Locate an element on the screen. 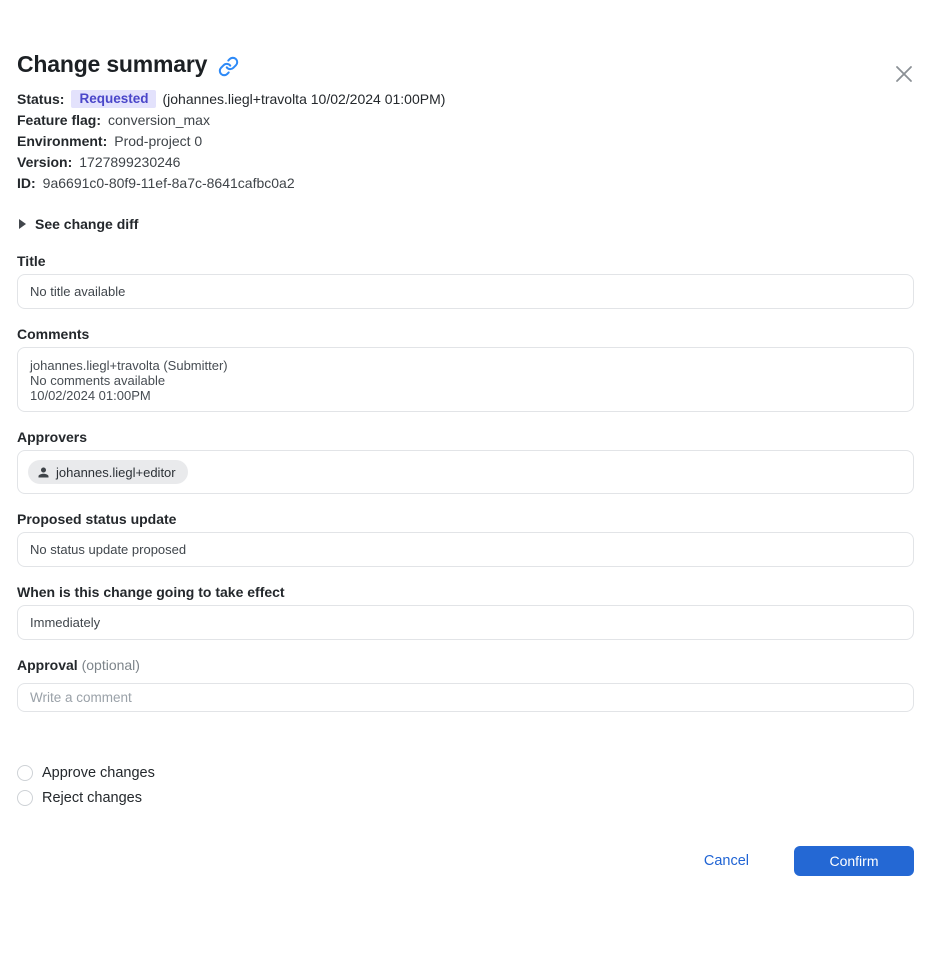 The height and width of the screenshot is (955, 929). id-label: ID: is located at coordinates (26, 182).